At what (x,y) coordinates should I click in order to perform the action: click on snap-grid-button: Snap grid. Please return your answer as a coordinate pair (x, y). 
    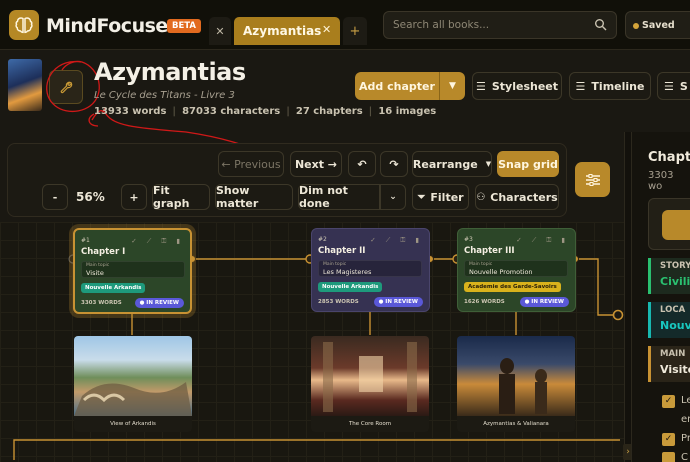
    Looking at the image, I should click on (528, 164).